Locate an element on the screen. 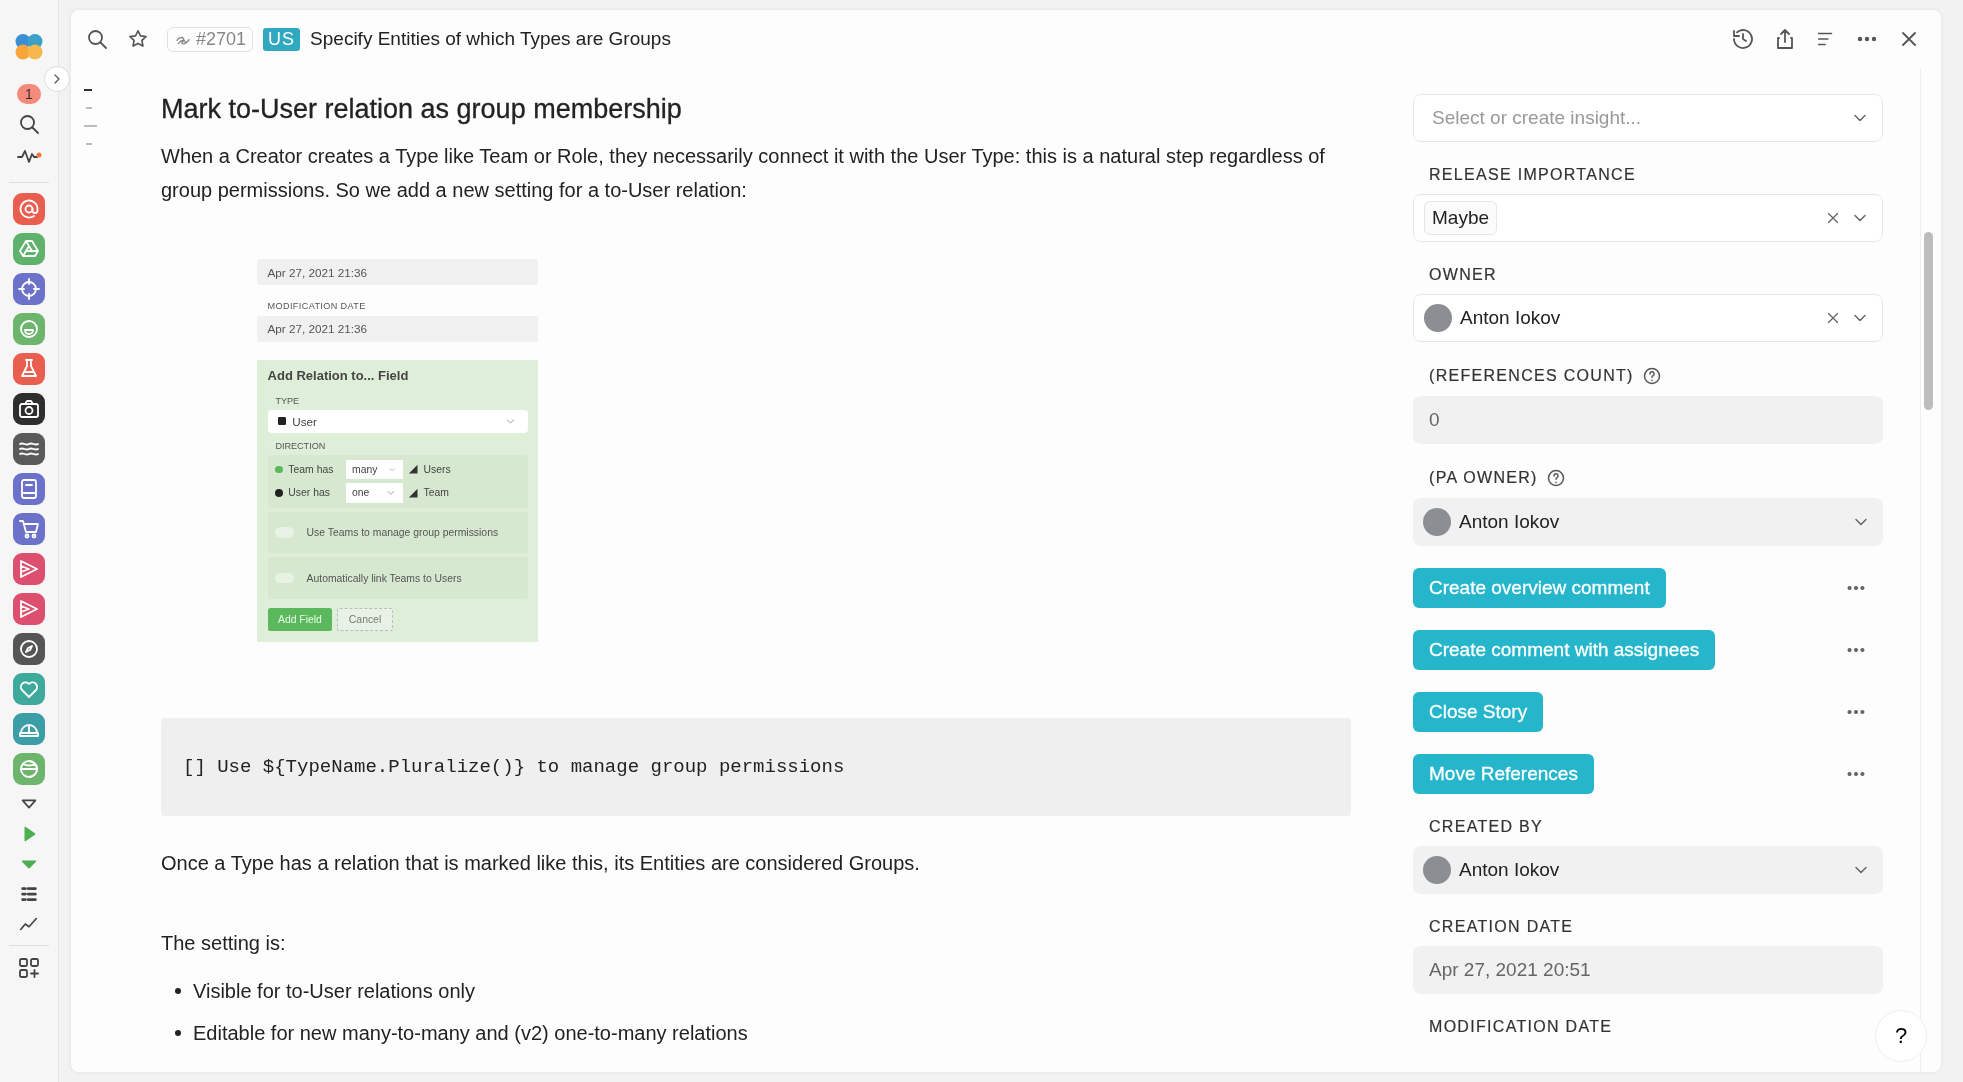  type-badge: US is located at coordinates (282, 39).